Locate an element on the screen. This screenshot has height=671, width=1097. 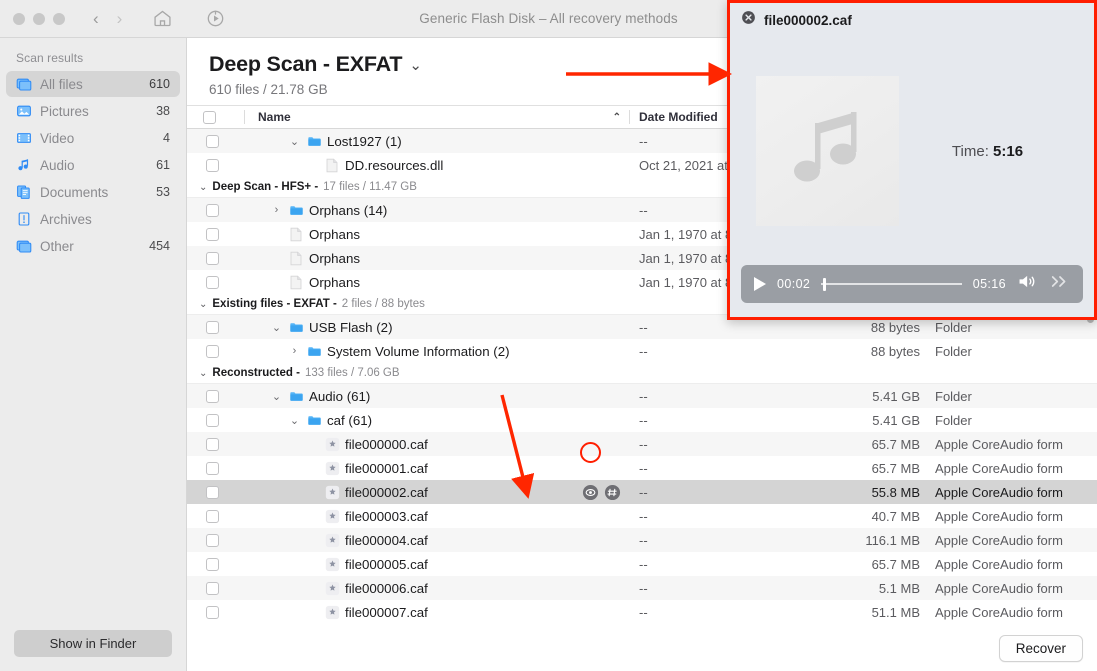
close-icon is located at coordinates (748, 20).